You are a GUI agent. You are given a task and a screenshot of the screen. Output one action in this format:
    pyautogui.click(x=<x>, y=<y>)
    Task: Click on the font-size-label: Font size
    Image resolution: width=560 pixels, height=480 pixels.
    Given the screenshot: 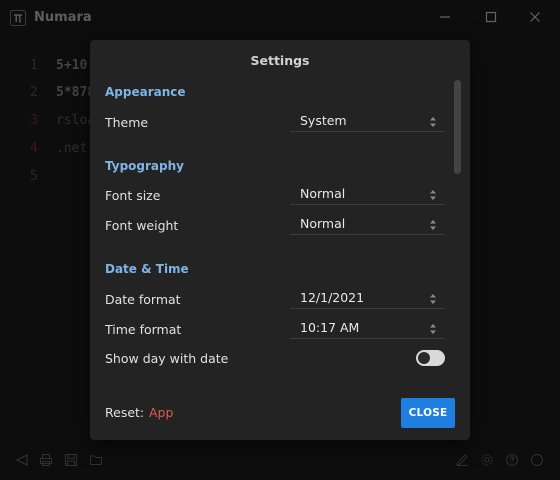 What is the action you would take?
    pyautogui.click(x=133, y=195)
    